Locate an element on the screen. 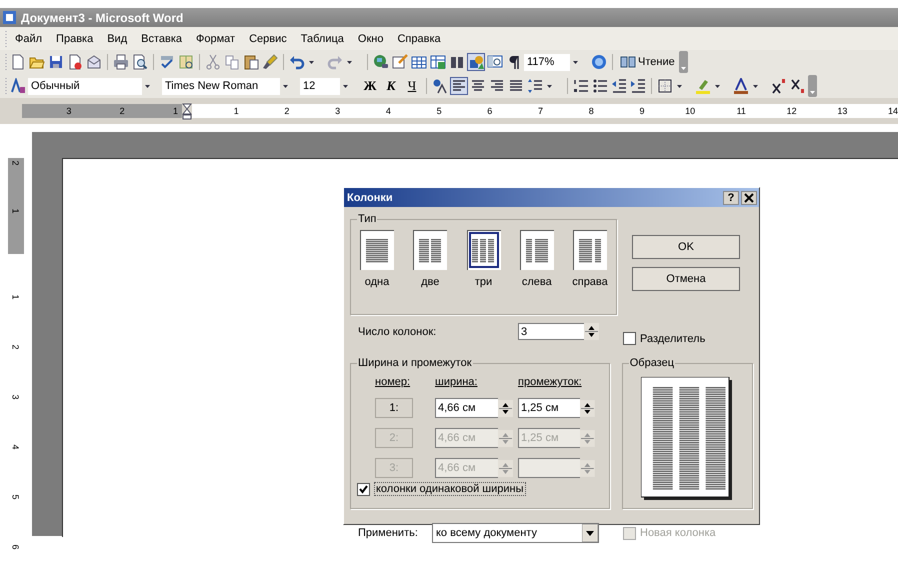  font-color-icon is located at coordinates (741, 86).